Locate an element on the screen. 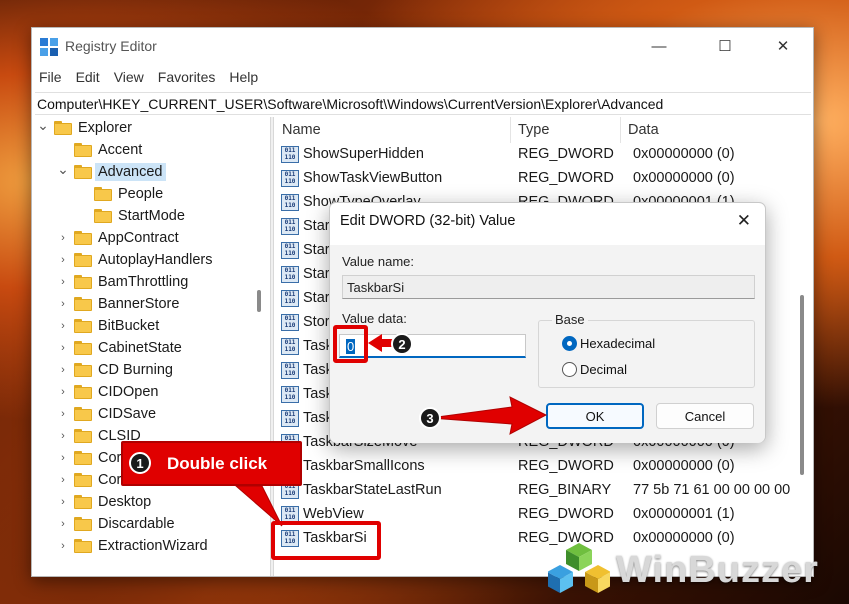 This screenshot has width=849, height=604. tree-item: › Discardable is located at coordinates (118, 524).